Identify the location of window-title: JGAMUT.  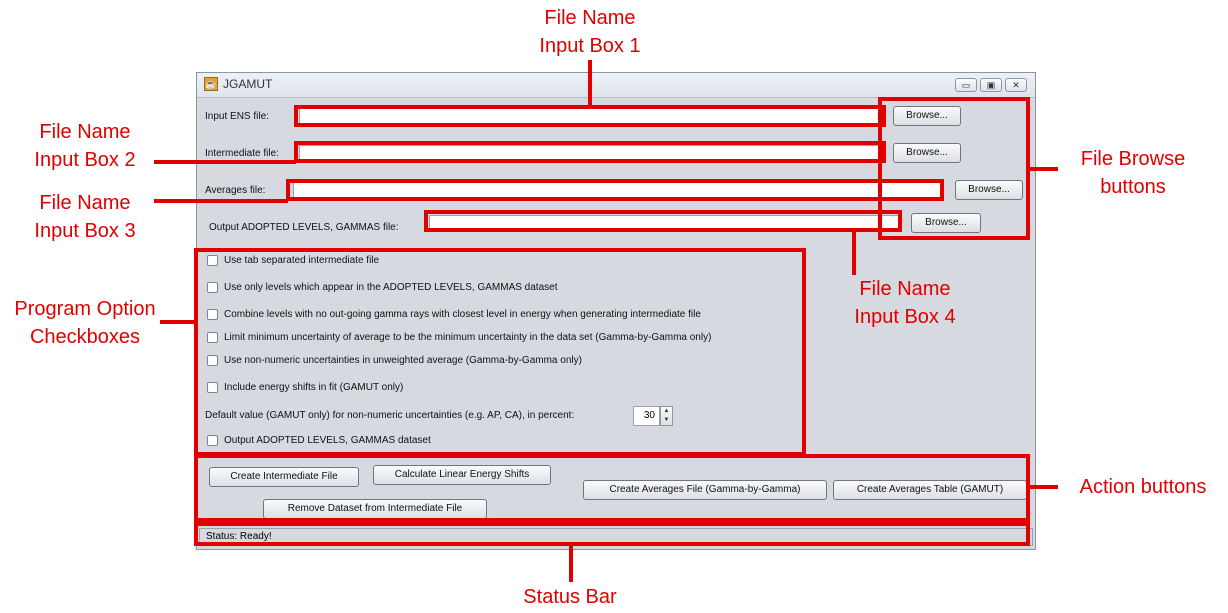
(248, 84).